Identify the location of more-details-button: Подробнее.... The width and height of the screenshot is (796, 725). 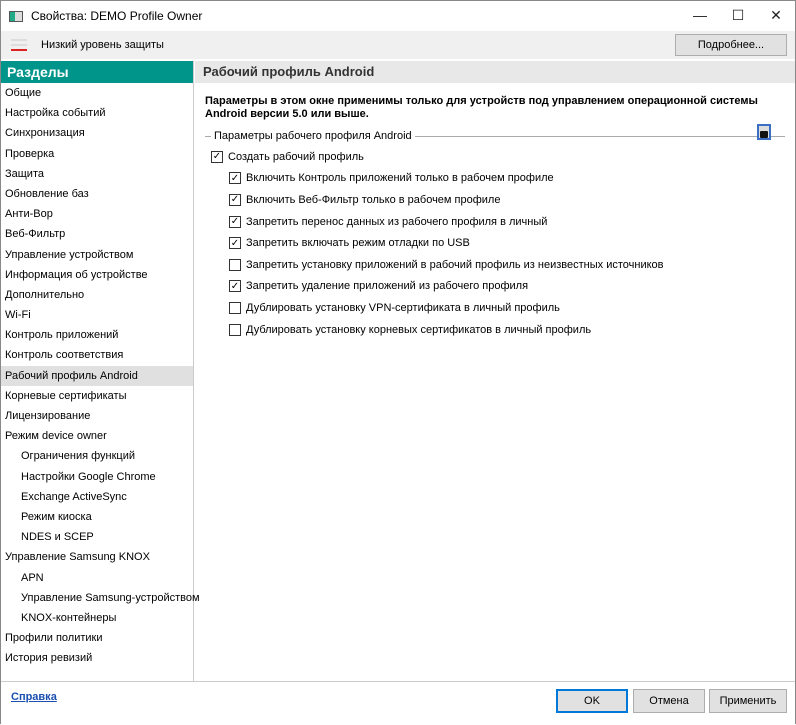
(731, 45).